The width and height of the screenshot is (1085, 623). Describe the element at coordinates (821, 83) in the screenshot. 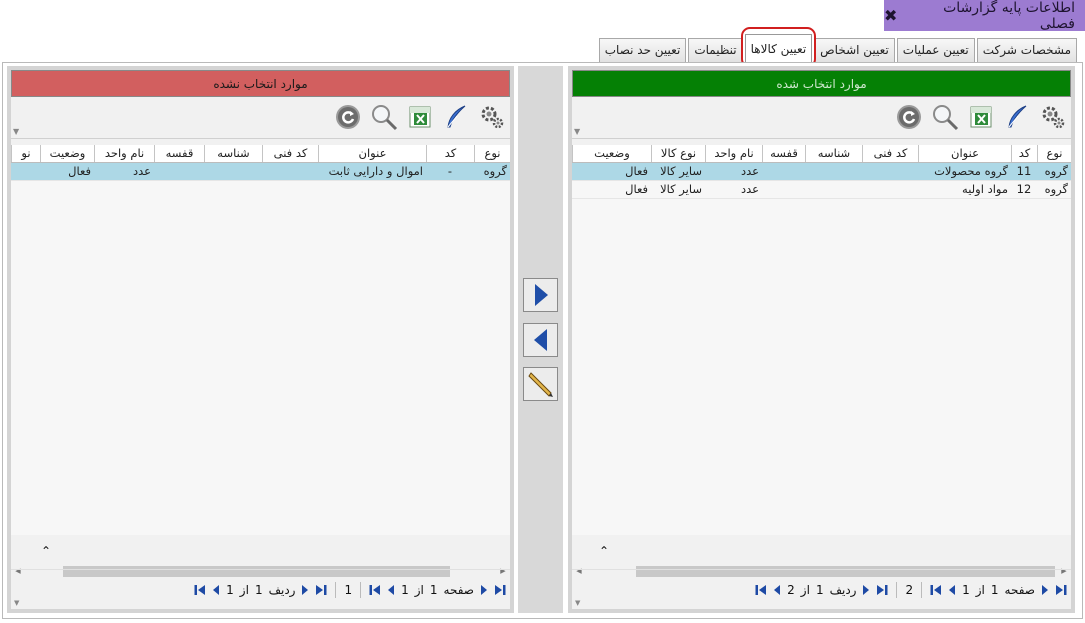

I see `selected-panel-header: موارد انتخاب شده` at that location.